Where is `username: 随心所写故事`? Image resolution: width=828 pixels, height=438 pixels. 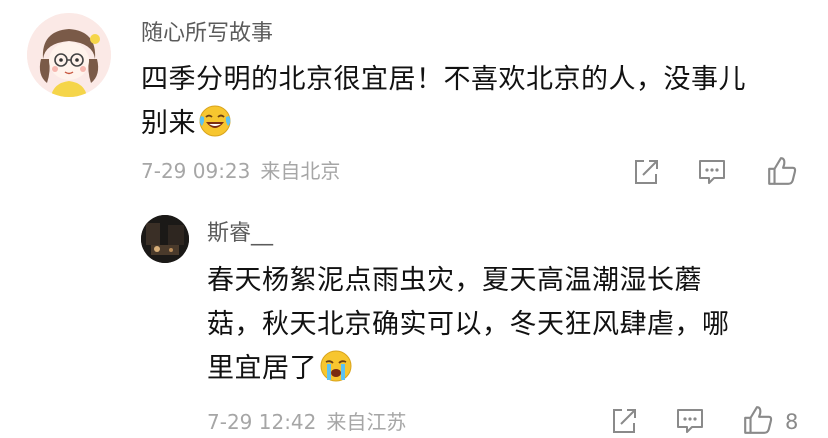
username: 随心所写故事 is located at coordinates (207, 34).